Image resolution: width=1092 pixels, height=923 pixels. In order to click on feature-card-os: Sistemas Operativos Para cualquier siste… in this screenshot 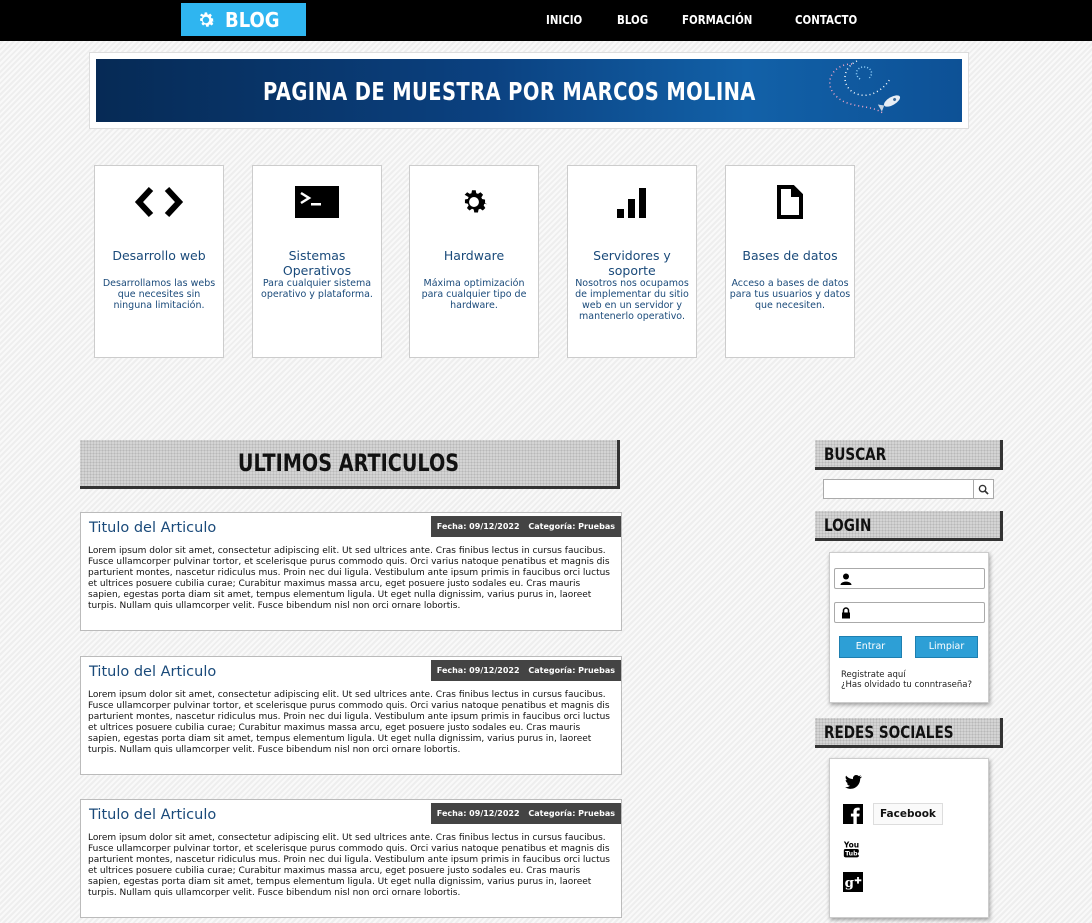, I will do `click(317, 261)`.